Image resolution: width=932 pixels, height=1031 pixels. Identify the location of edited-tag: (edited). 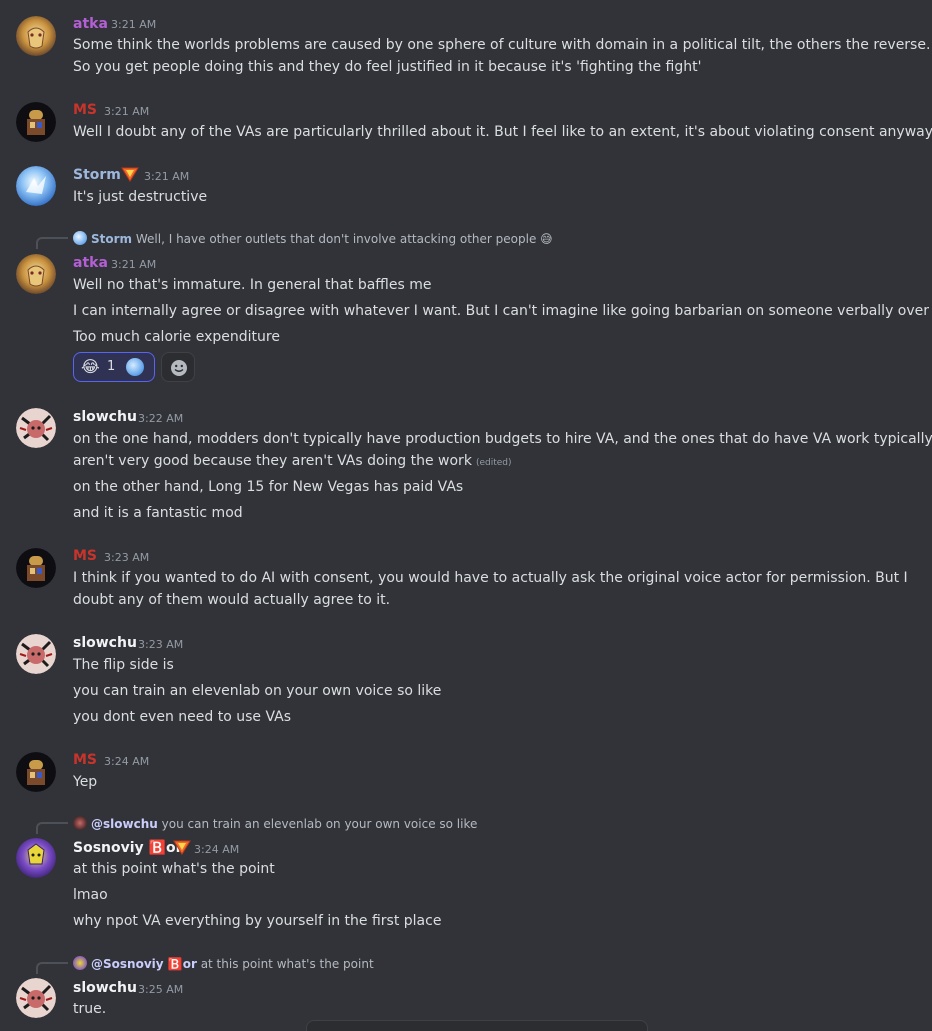
(493, 463).